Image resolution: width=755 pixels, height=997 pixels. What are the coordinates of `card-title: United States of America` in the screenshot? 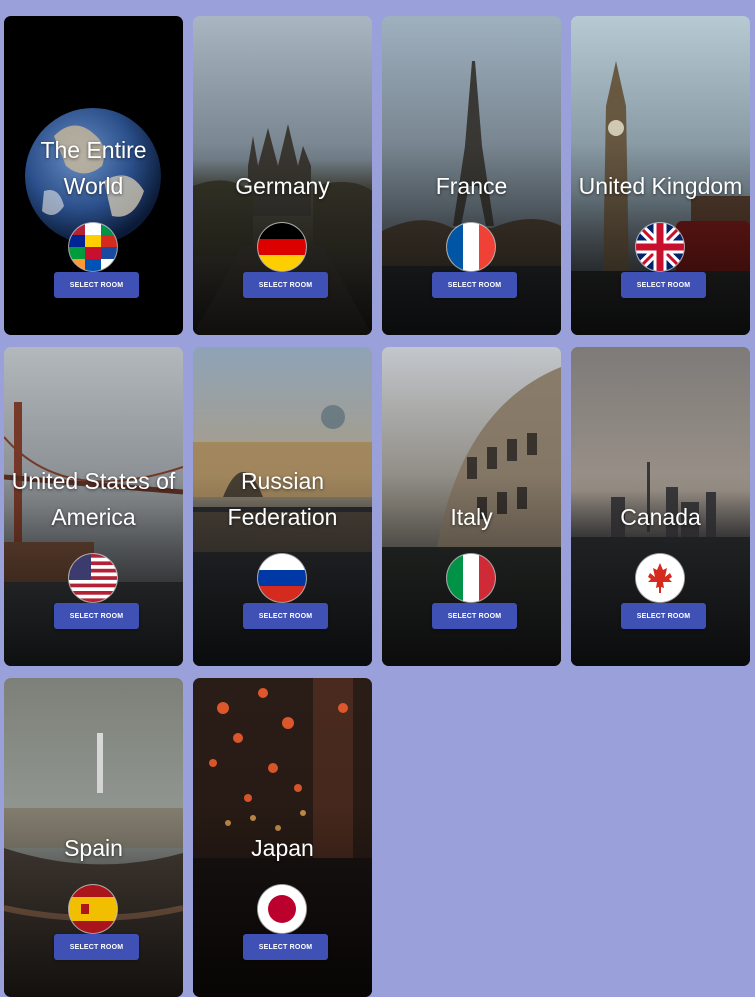 It's located at (93, 499).